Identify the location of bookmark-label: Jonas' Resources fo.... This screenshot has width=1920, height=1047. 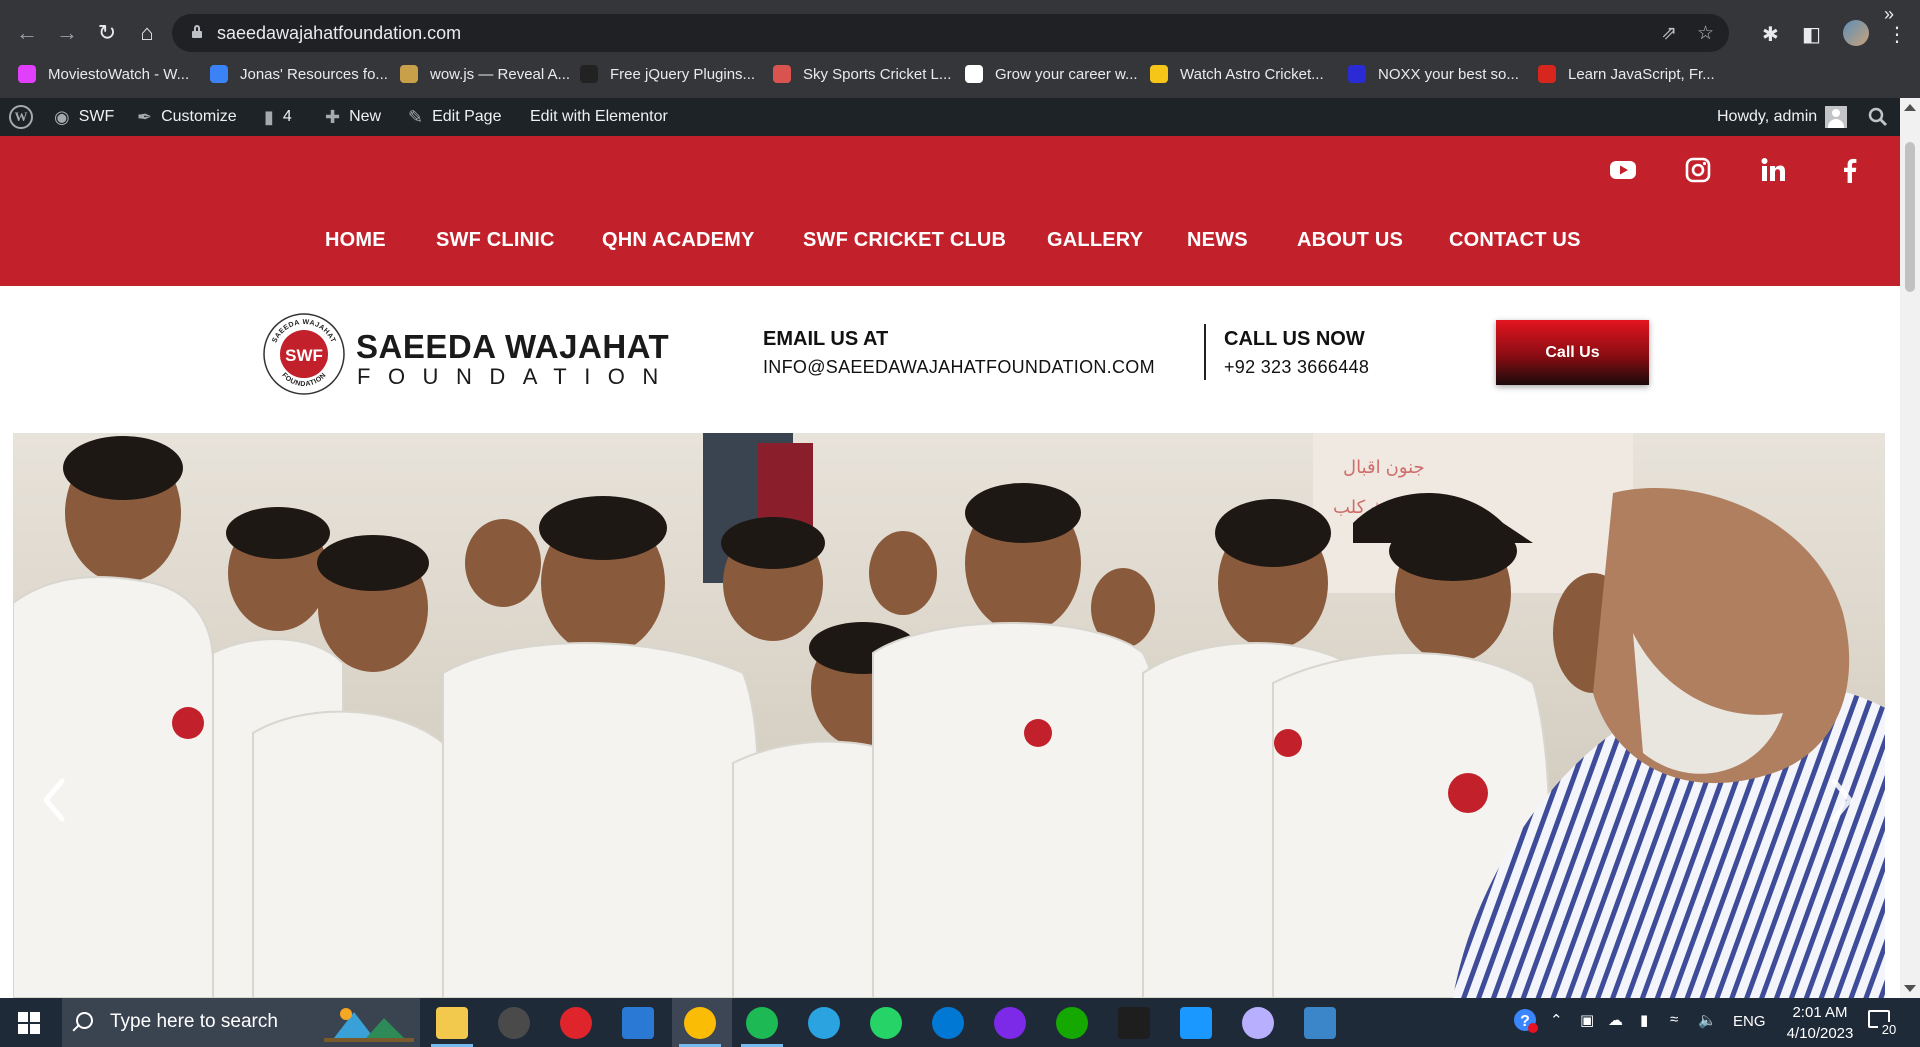
(314, 74).